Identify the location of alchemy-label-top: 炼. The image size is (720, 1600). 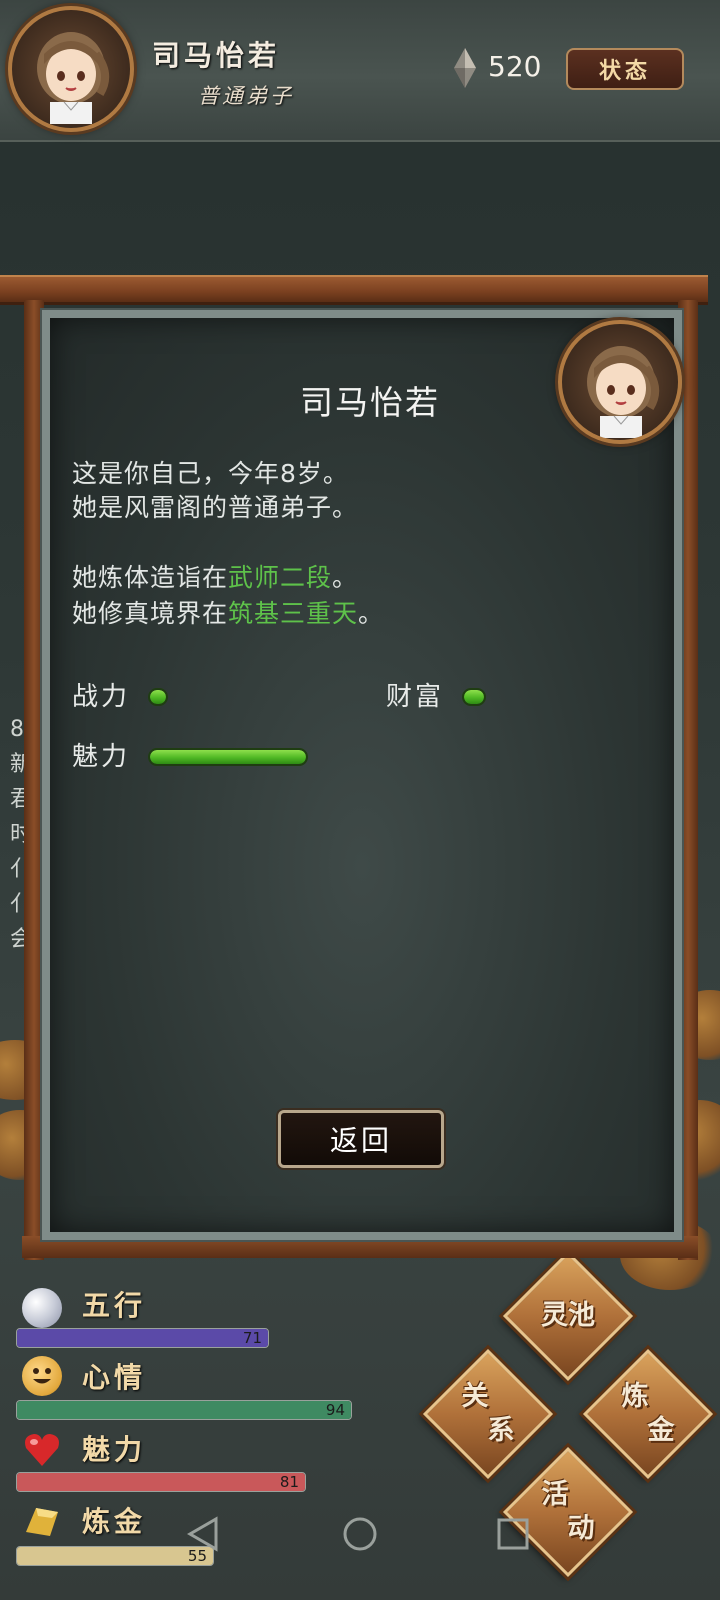
(635, 1396).